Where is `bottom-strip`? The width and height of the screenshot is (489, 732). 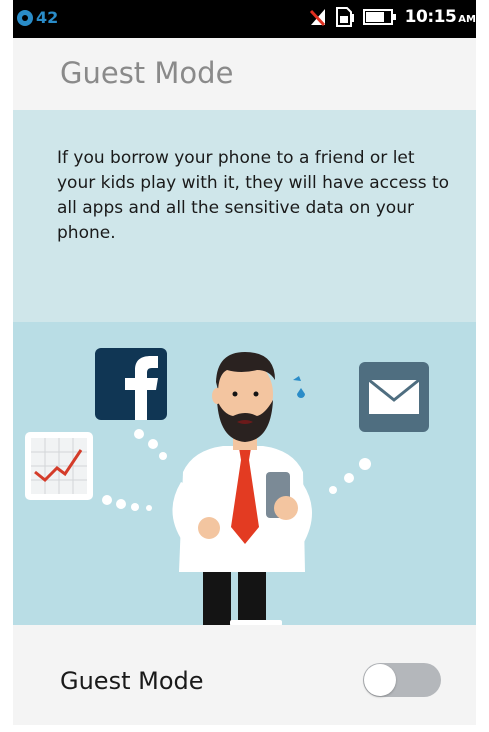 bottom-strip is located at coordinates (244, 728).